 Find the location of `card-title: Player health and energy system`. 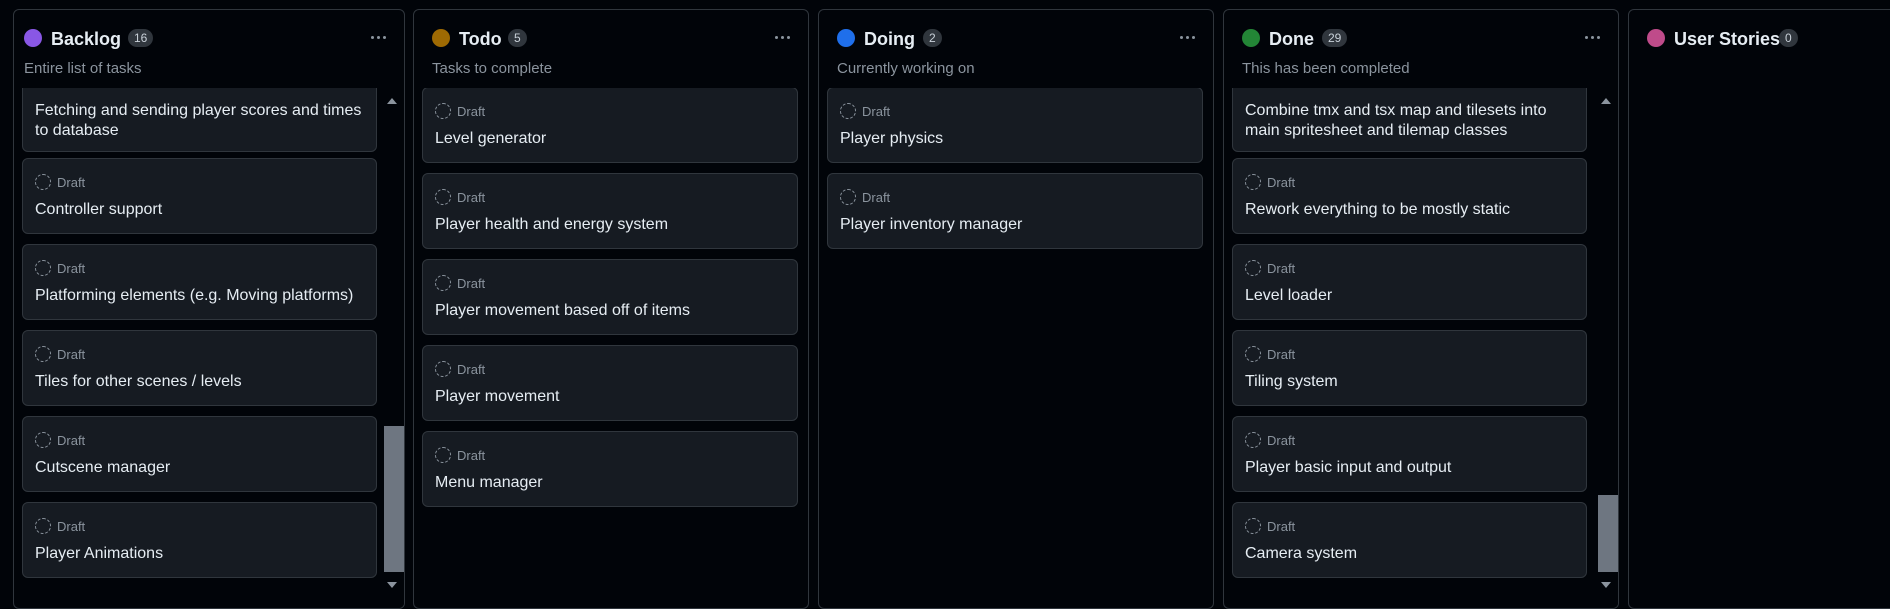

card-title: Player health and energy system is located at coordinates (610, 225).